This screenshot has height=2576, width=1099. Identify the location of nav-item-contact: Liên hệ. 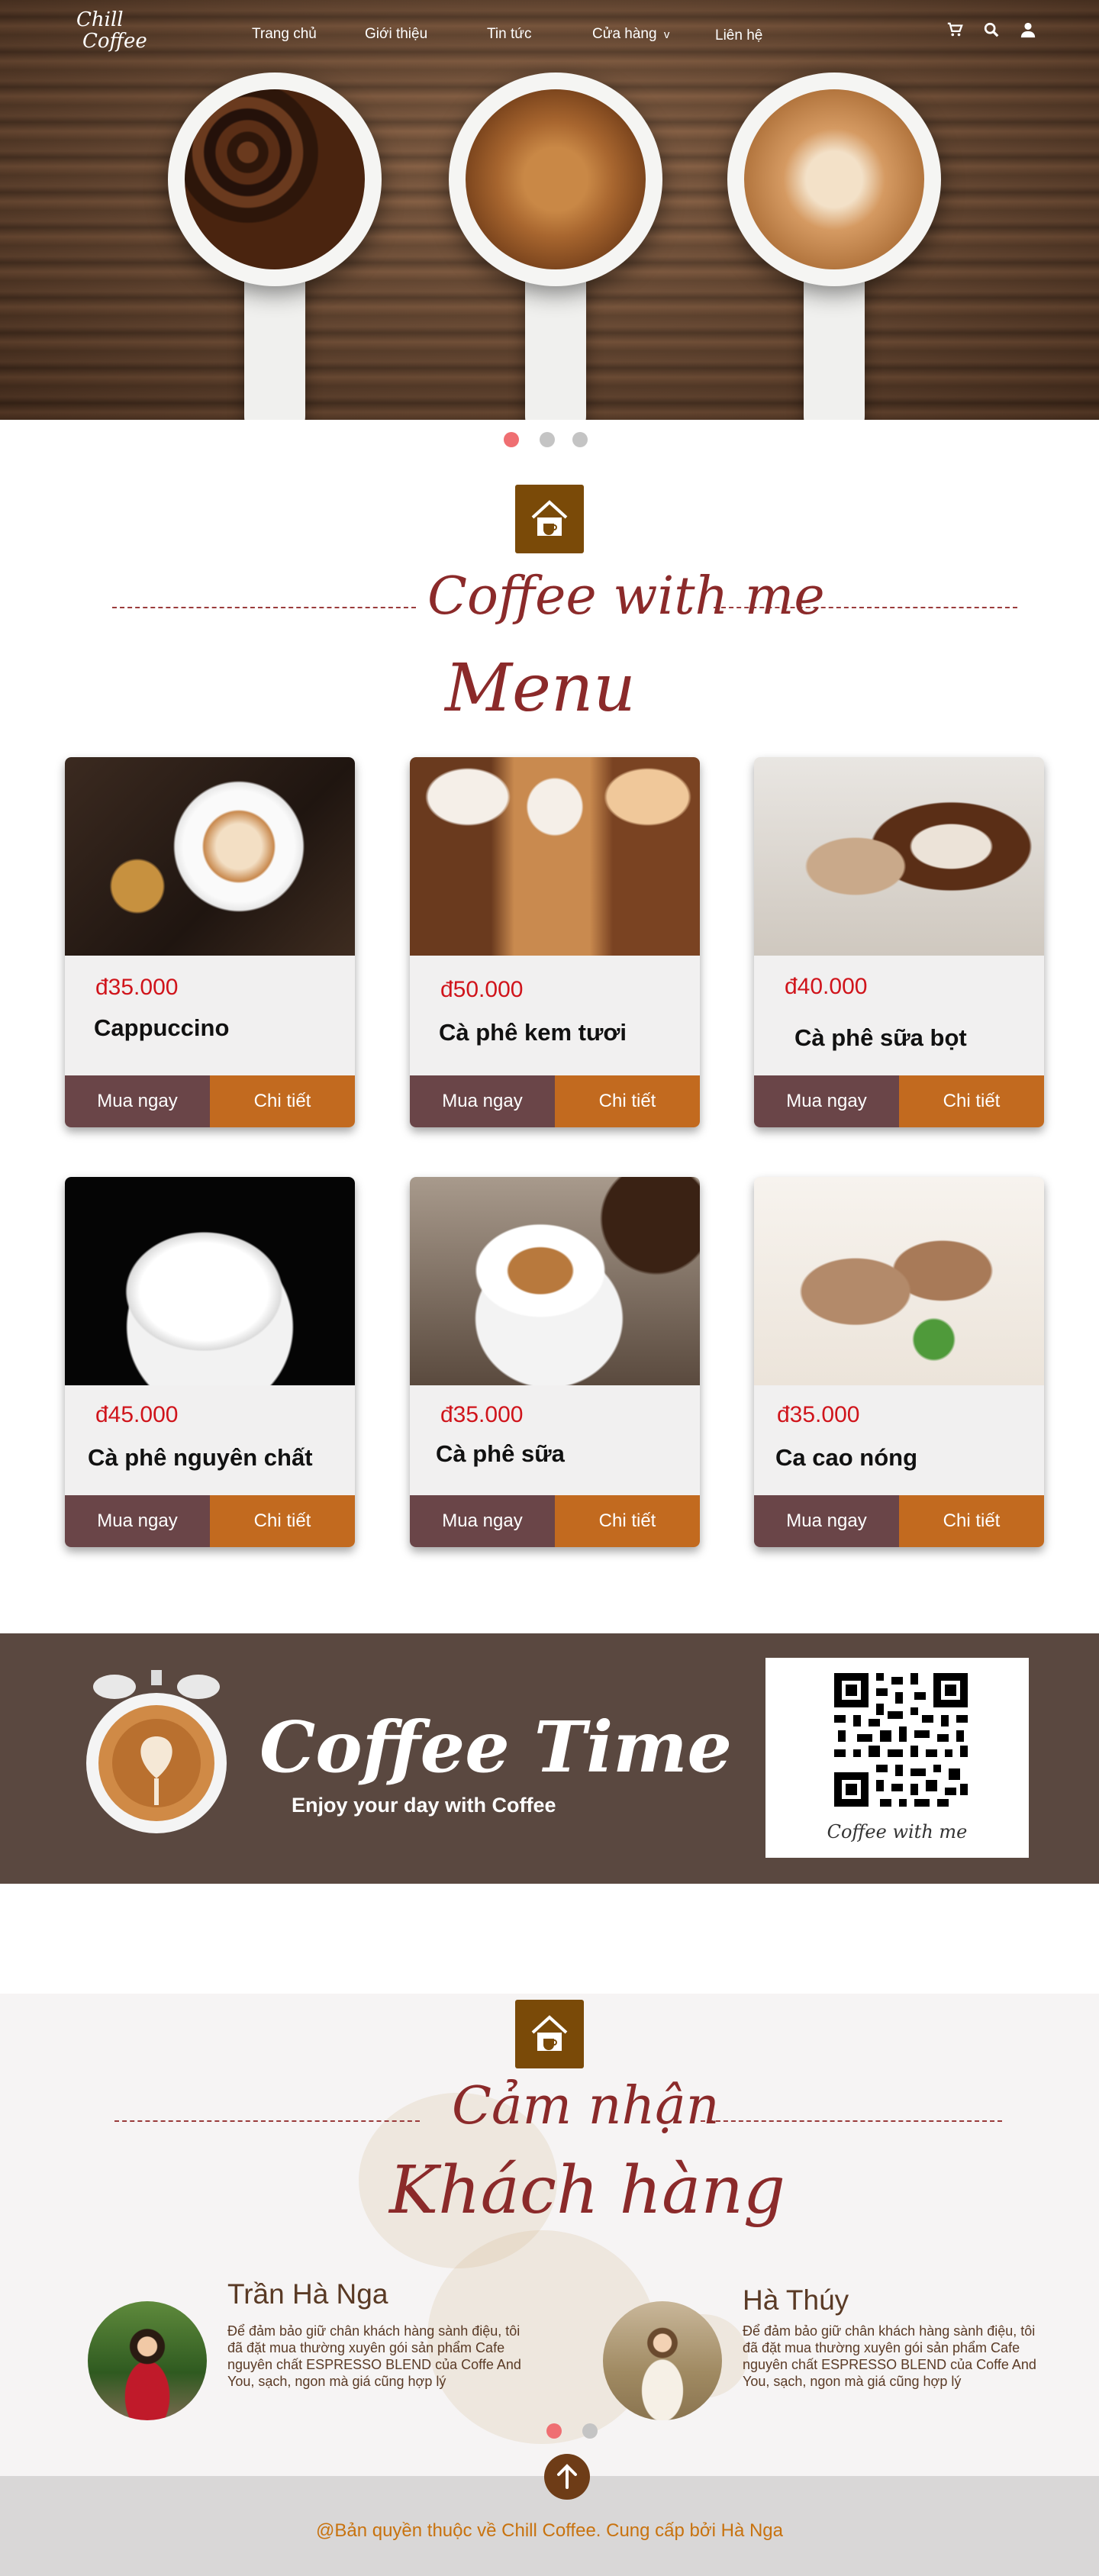
(738, 35).